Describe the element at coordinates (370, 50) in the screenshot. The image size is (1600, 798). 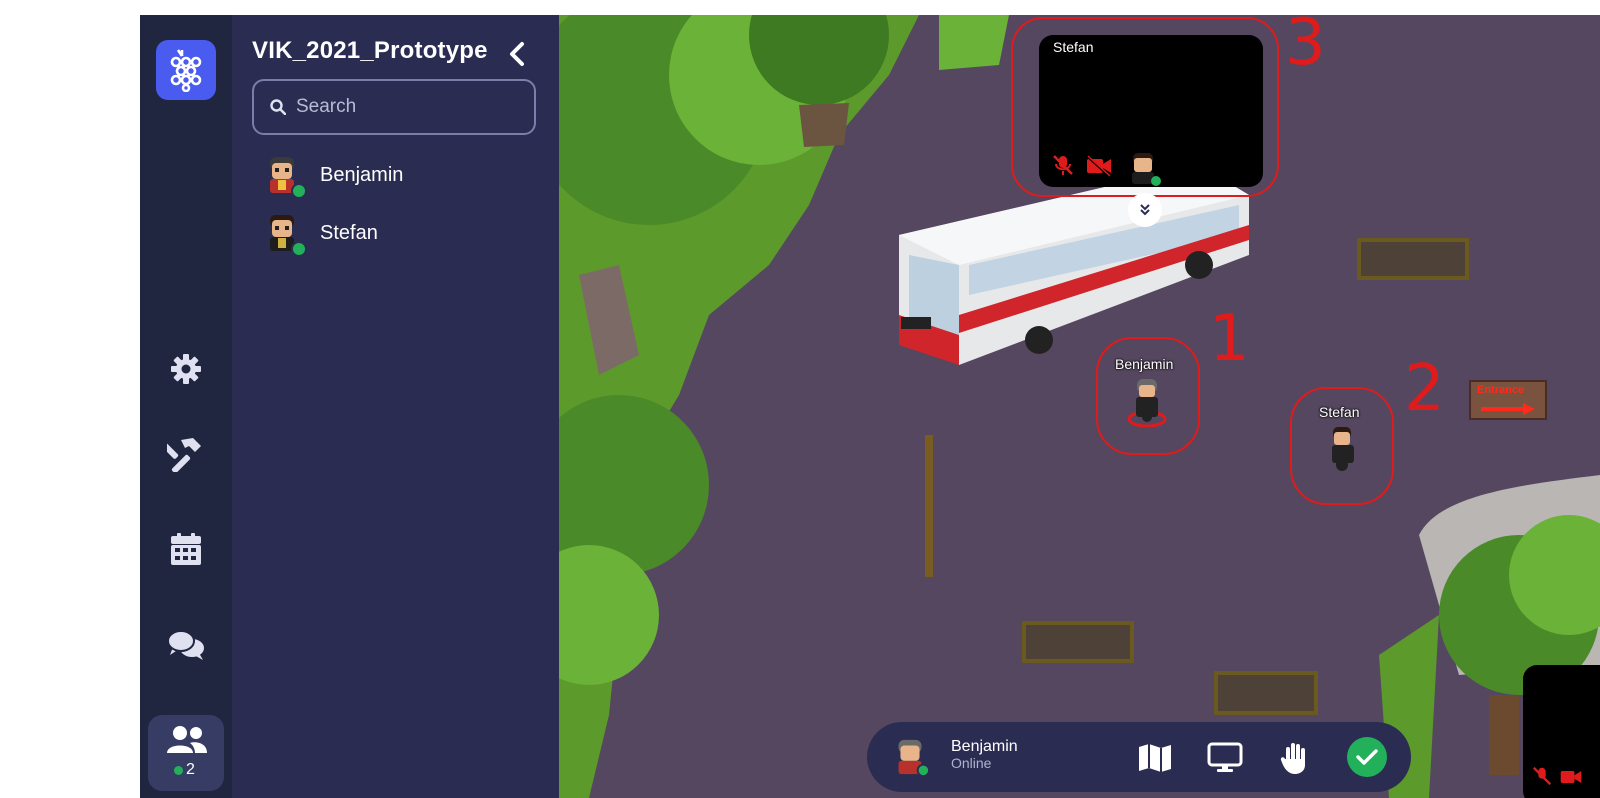
I see `space-title: VIK_2021_Prototype` at that location.